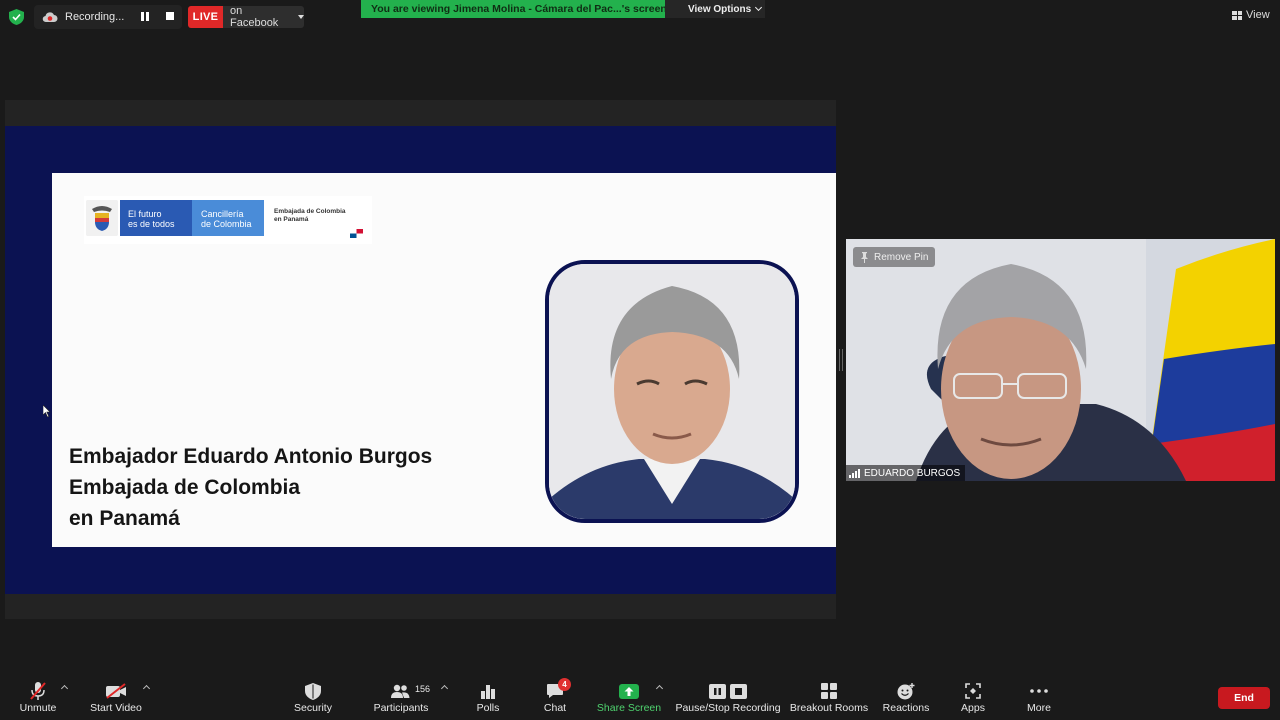 The height and width of the screenshot is (720, 1280). What do you see at coordinates (864, 257) in the screenshot?
I see `pin-icon` at bounding box center [864, 257].